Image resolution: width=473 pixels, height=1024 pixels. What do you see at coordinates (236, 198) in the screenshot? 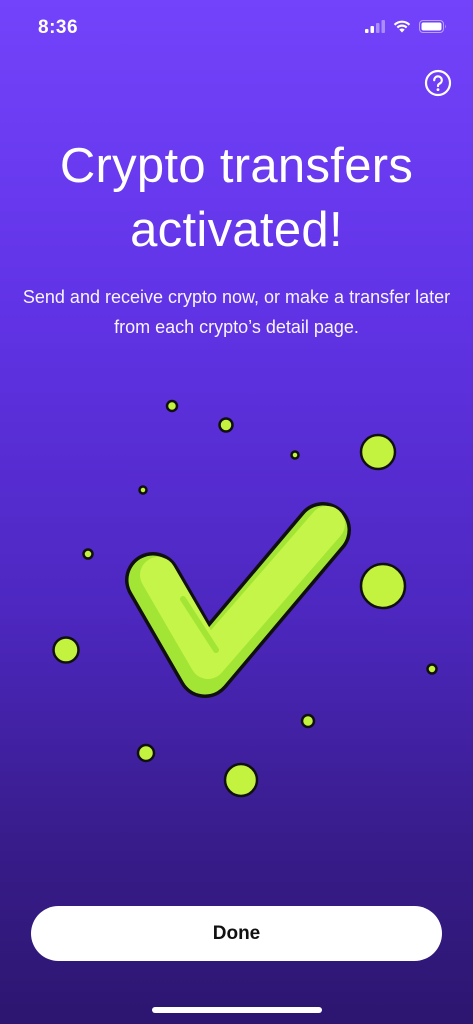
I see `page-title: Crypto transfers activated!` at bounding box center [236, 198].